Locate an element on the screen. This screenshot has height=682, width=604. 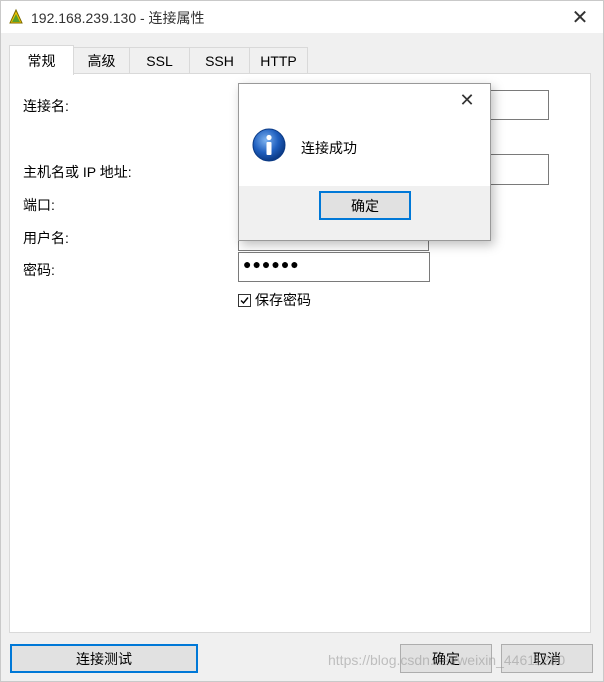
host-field is located at coordinates (515, 169).